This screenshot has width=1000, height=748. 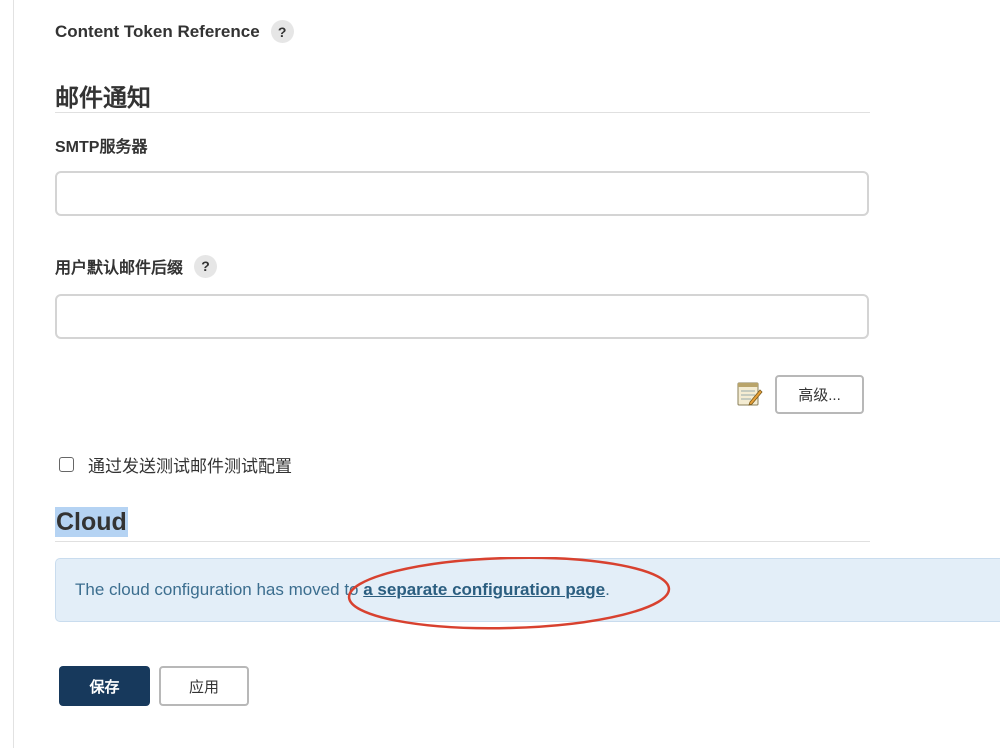 What do you see at coordinates (749, 393) in the screenshot?
I see `notepad-icon` at bounding box center [749, 393].